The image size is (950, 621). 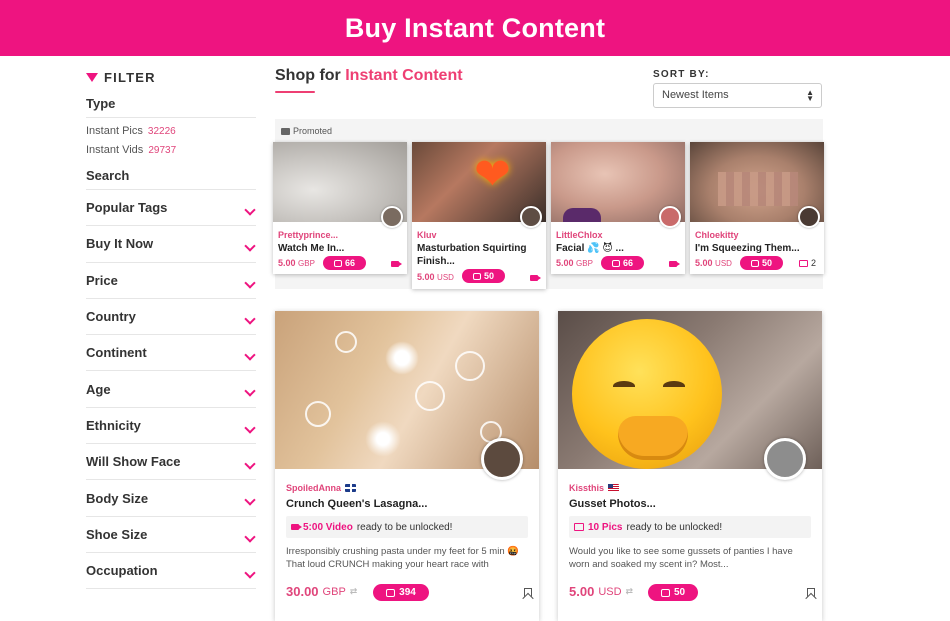 What do you see at coordinates (435, 277) in the screenshot?
I see `item-price: 5.00 USD` at bounding box center [435, 277].